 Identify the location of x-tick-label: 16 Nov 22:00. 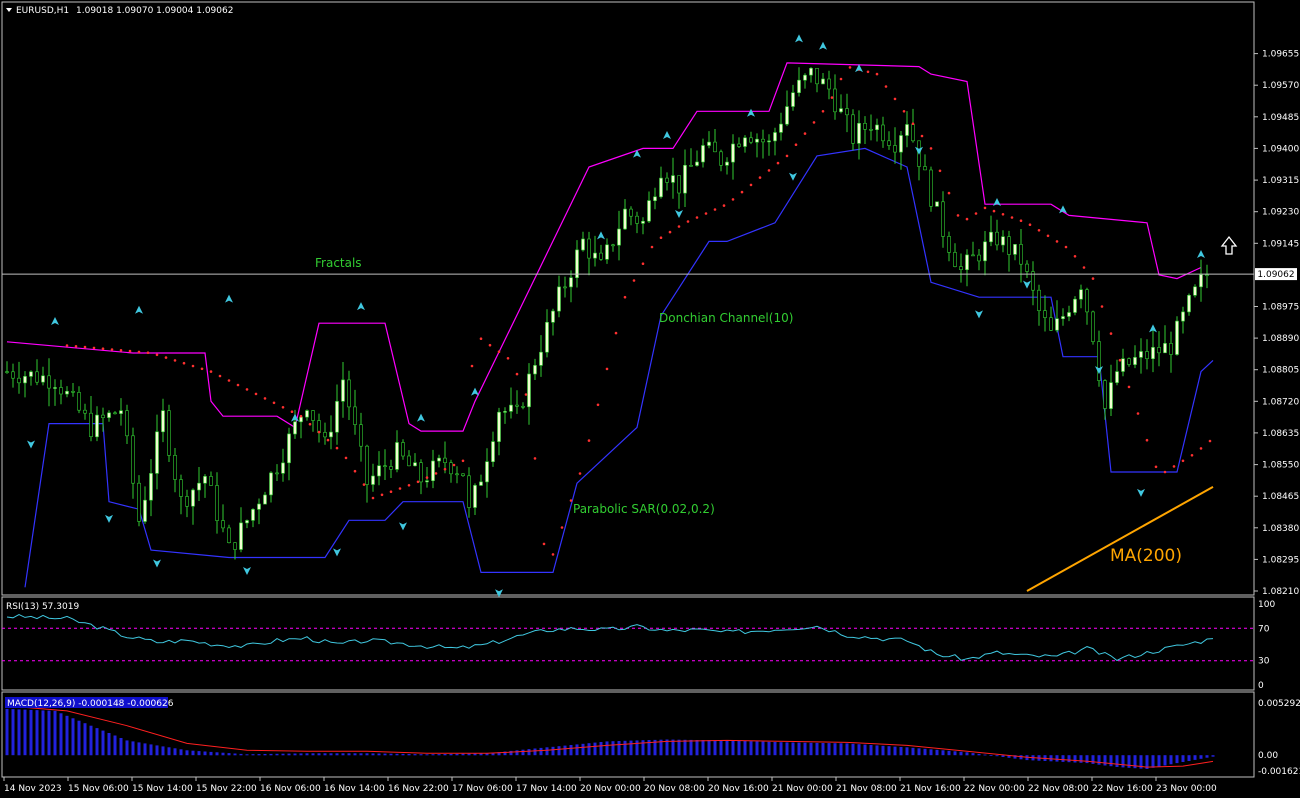
(418, 789).